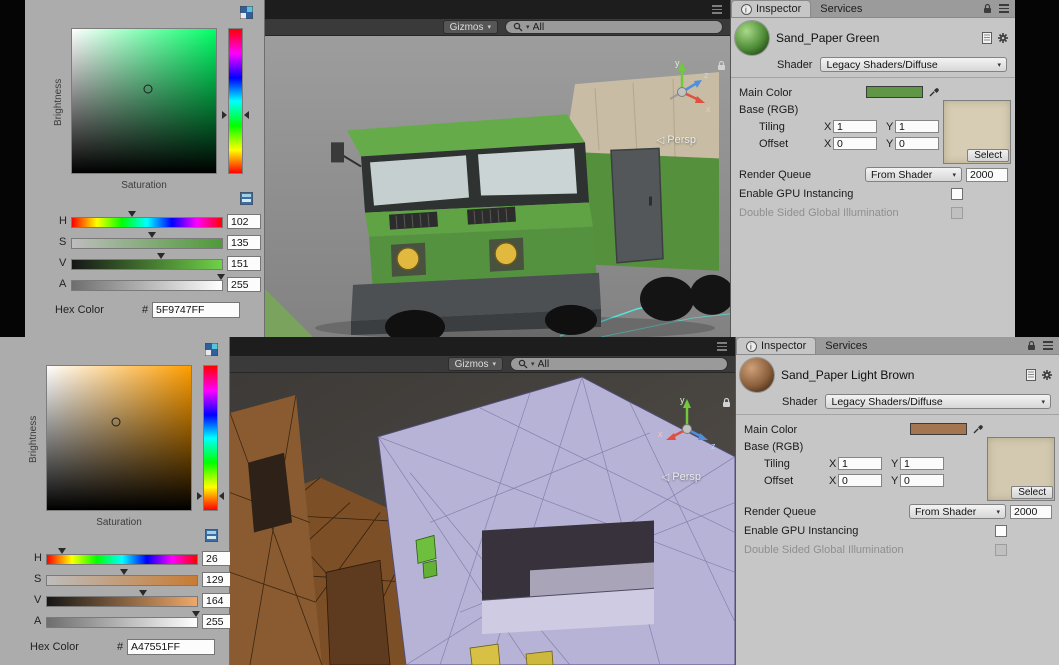 The height and width of the screenshot is (665, 1059). I want to click on s-value-input, so click(244, 242).